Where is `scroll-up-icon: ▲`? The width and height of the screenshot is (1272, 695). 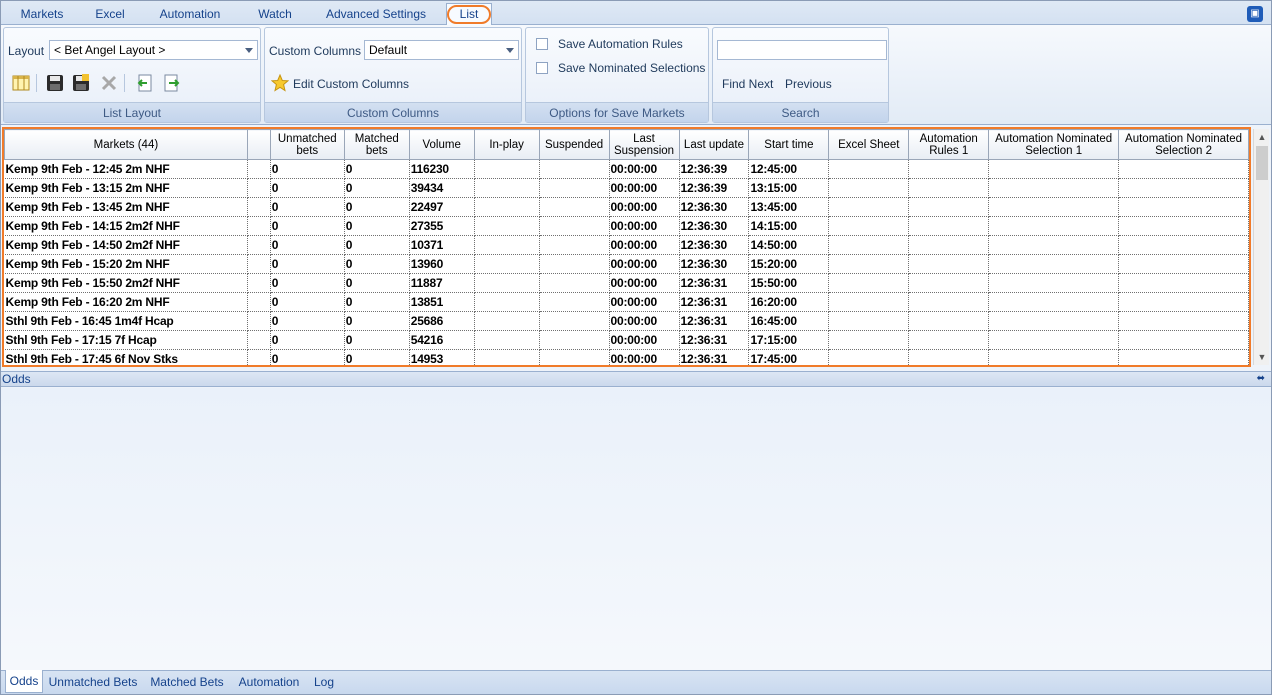
scroll-up-icon: ▲ is located at coordinates (1262, 137).